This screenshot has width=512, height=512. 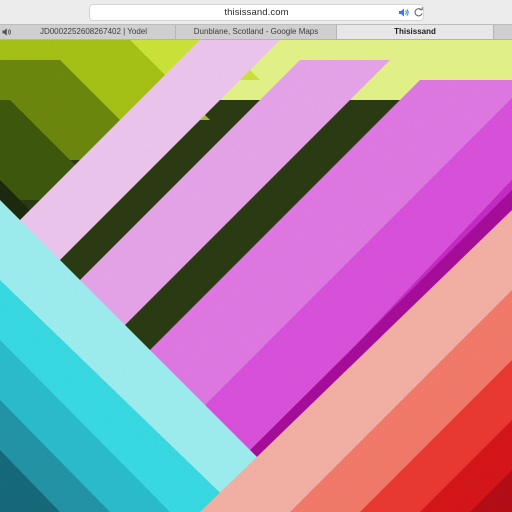 What do you see at coordinates (93, 31) in the screenshot?
I see `tab-label: JD0002252608267402 | Yodel` at bounding box center [93, 31].